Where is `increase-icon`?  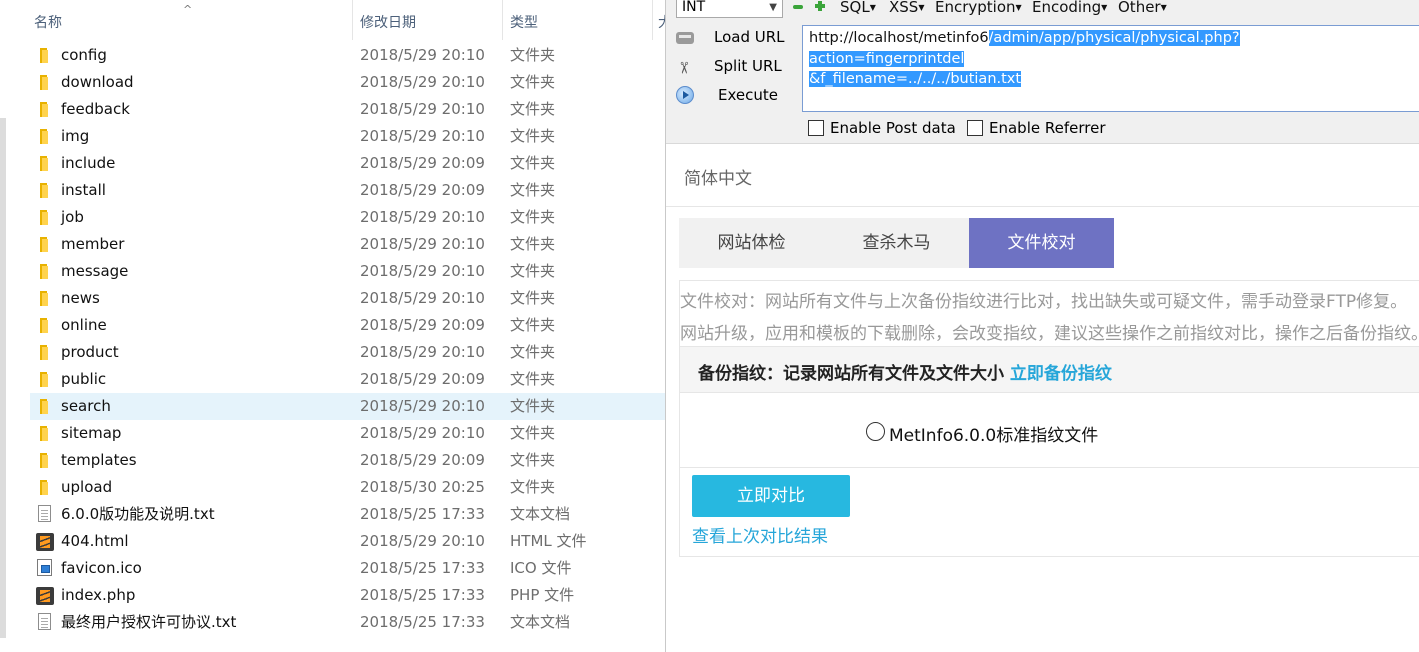
increase-icon is located at coordinates (820, 6).